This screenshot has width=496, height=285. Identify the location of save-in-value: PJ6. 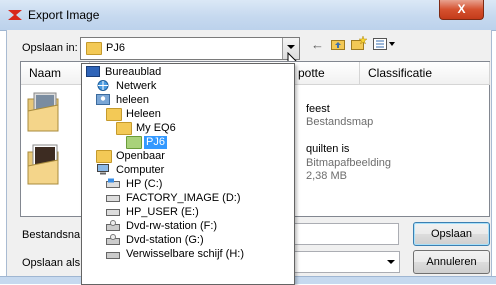
(115, 48).